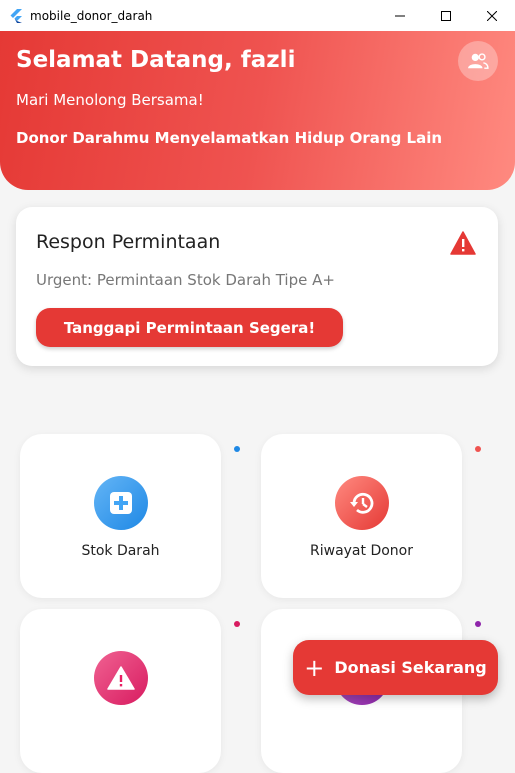  I want to click on people-icon, so click(478, 61).